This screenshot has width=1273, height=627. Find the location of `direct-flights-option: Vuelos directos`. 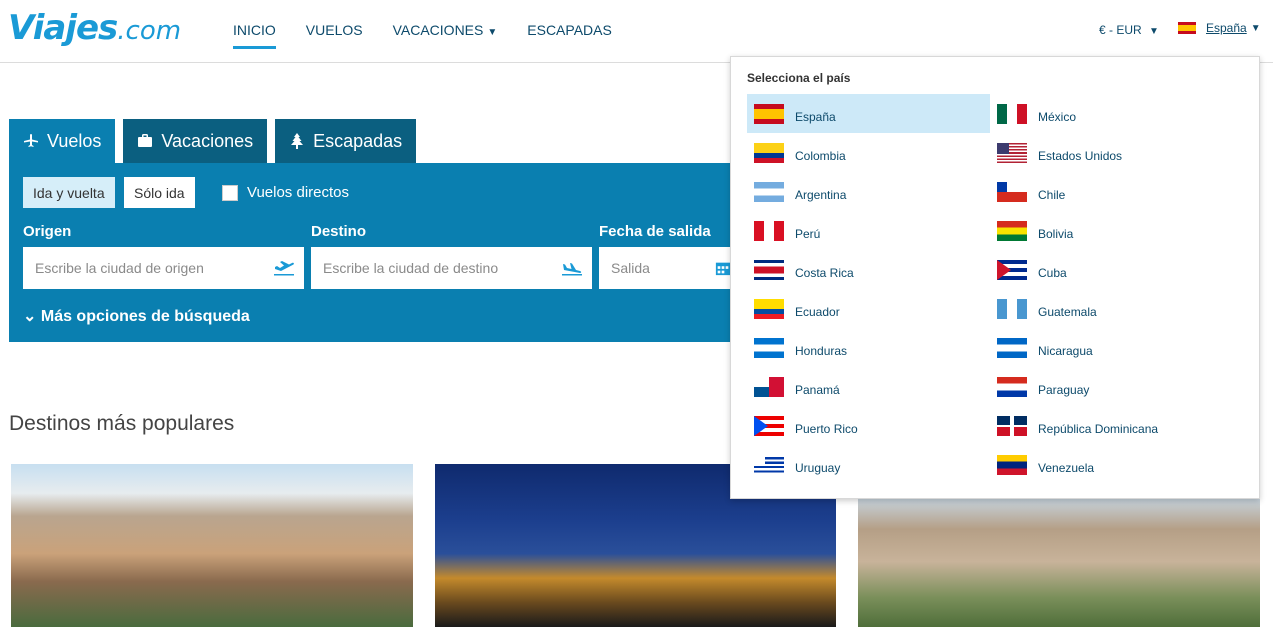

direct-flights-option: Vuelos directos is located at coordinates (285, 192).